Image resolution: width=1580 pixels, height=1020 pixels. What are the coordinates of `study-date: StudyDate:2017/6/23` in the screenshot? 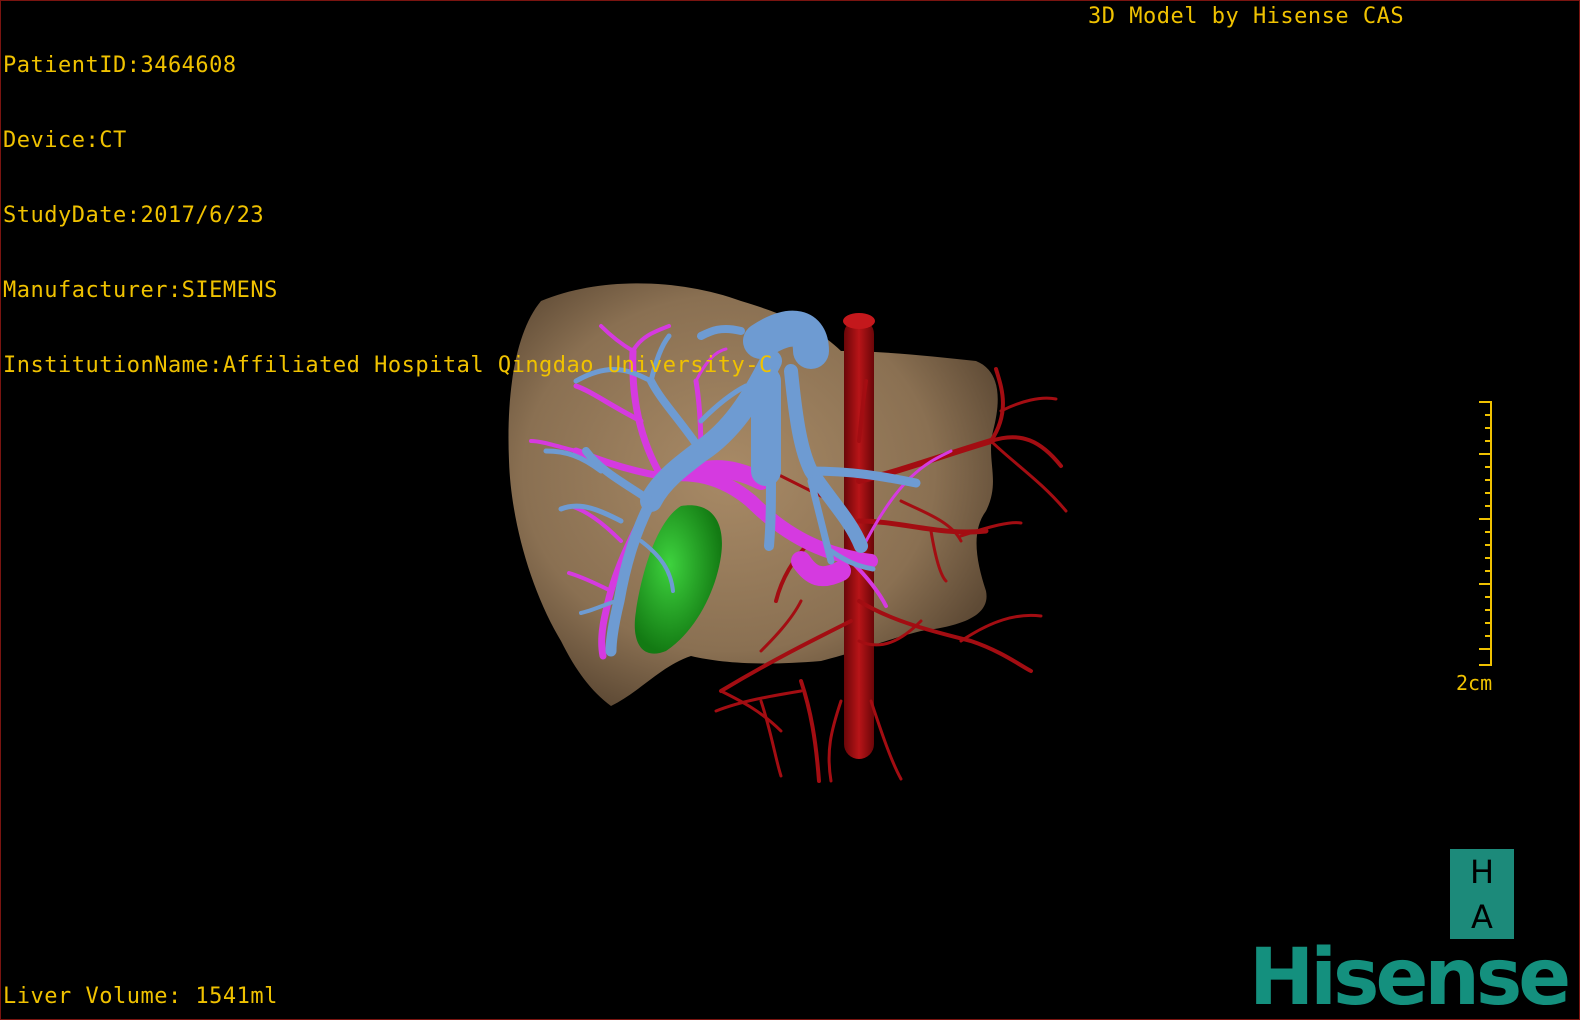 It's located at (134, 215).